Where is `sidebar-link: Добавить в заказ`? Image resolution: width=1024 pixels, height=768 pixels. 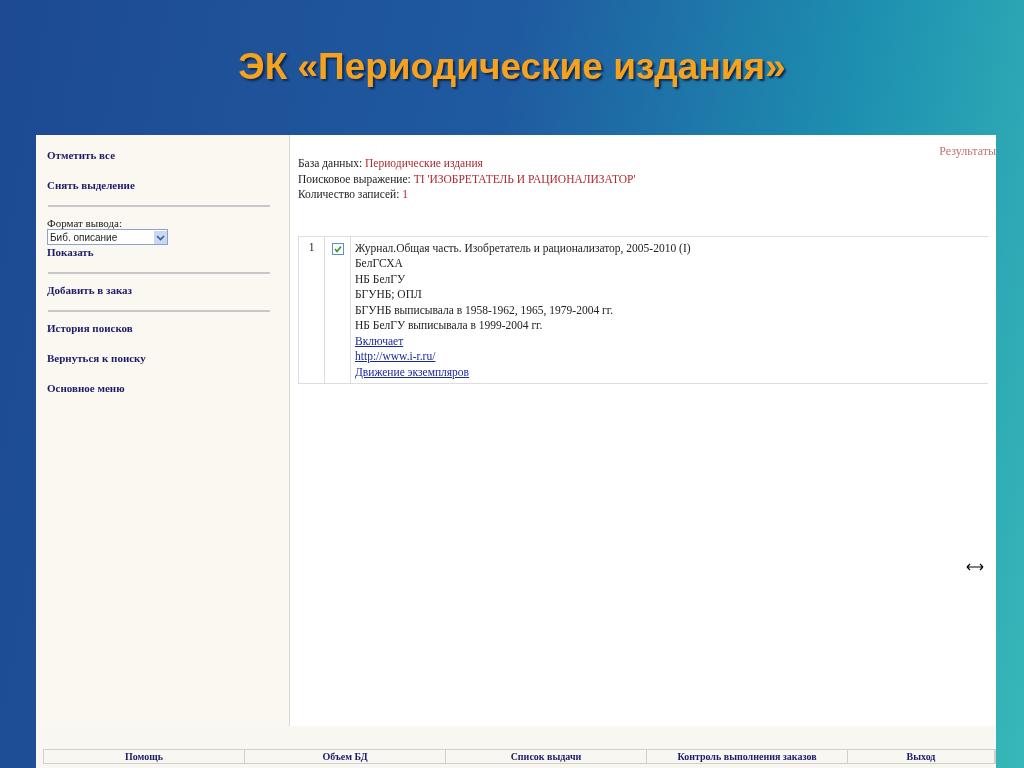 sidebar-link: Добавить в заказ is located at coordinates (90, 290).